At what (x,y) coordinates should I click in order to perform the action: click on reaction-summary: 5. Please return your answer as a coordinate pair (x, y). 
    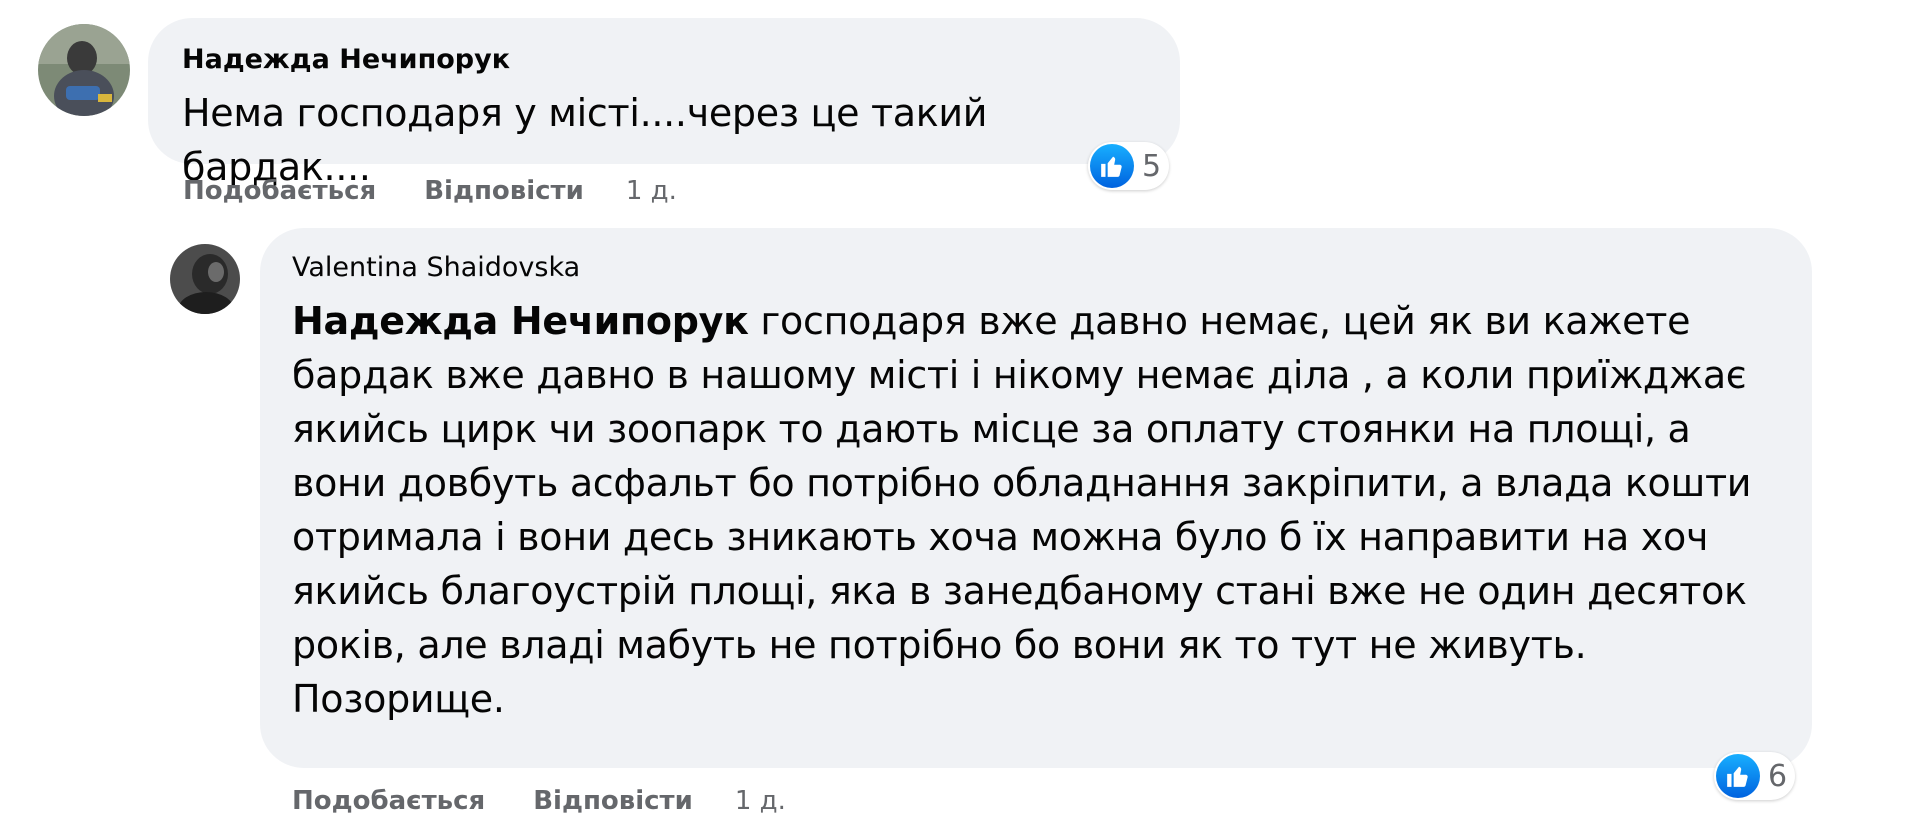
    Looking at the image, I should click on (1129, 166).